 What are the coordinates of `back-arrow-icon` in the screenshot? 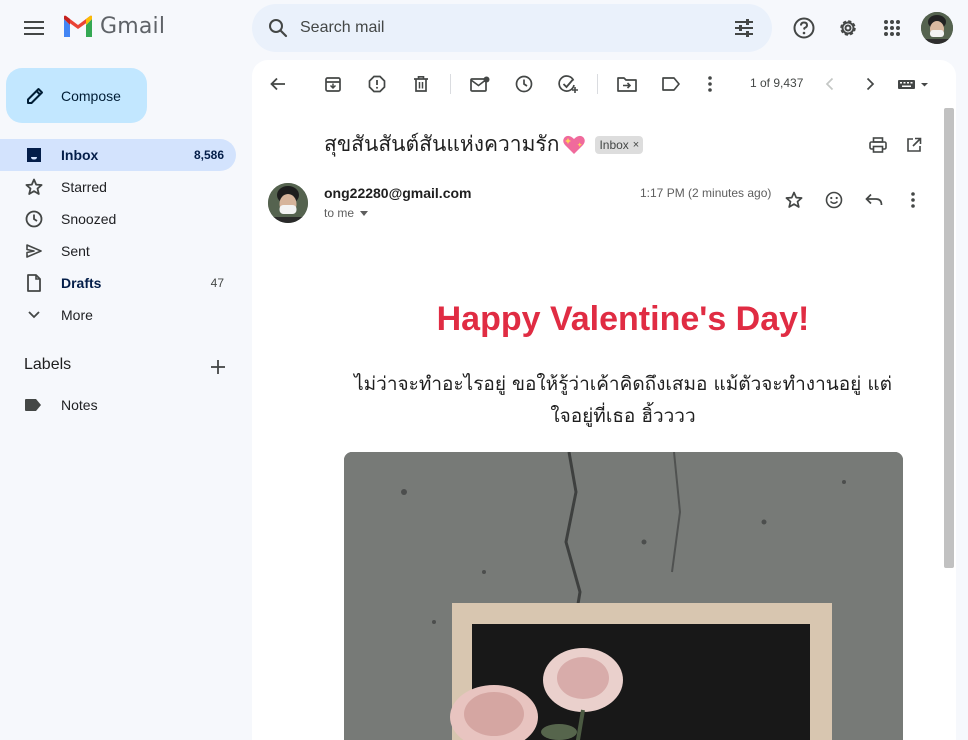 It's located at (278, 84).